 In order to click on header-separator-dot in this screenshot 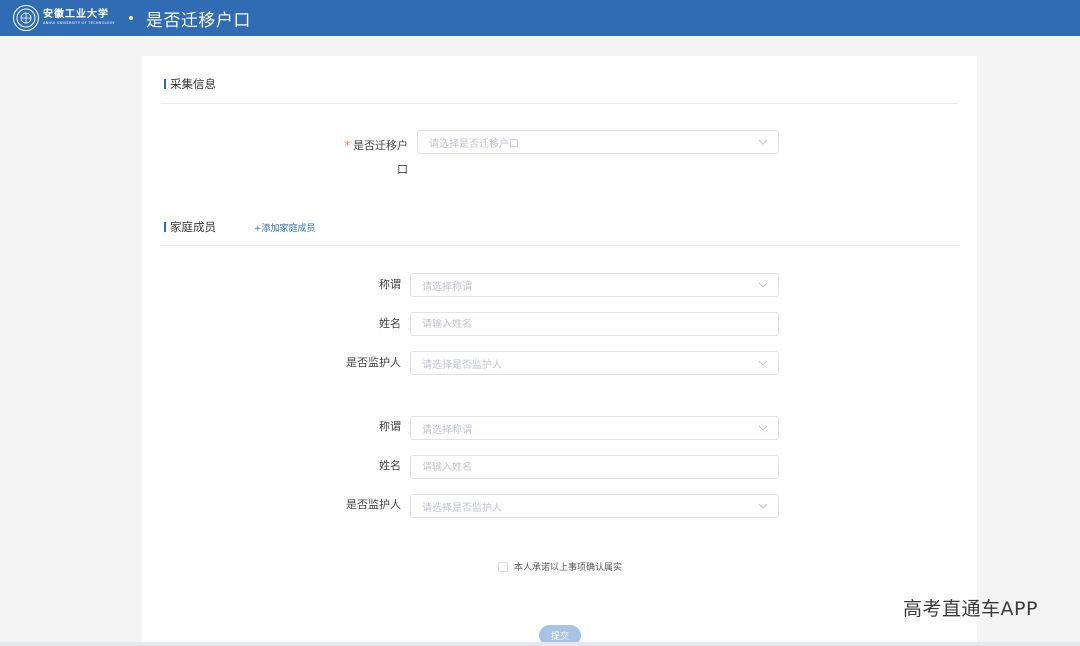, I will do `click(130, 18)`.